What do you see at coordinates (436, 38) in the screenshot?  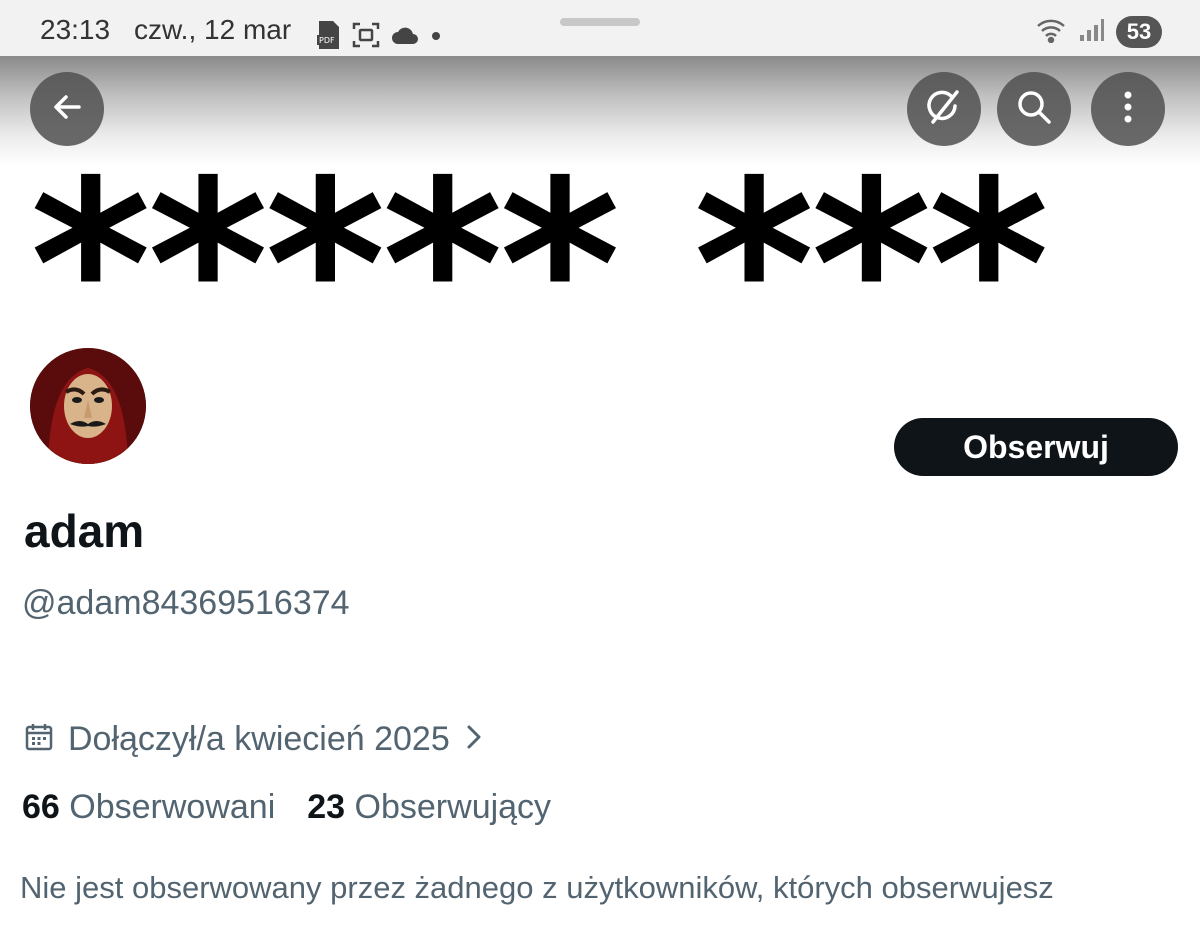 I see `dot-icon` at bounding box center [436, 38].